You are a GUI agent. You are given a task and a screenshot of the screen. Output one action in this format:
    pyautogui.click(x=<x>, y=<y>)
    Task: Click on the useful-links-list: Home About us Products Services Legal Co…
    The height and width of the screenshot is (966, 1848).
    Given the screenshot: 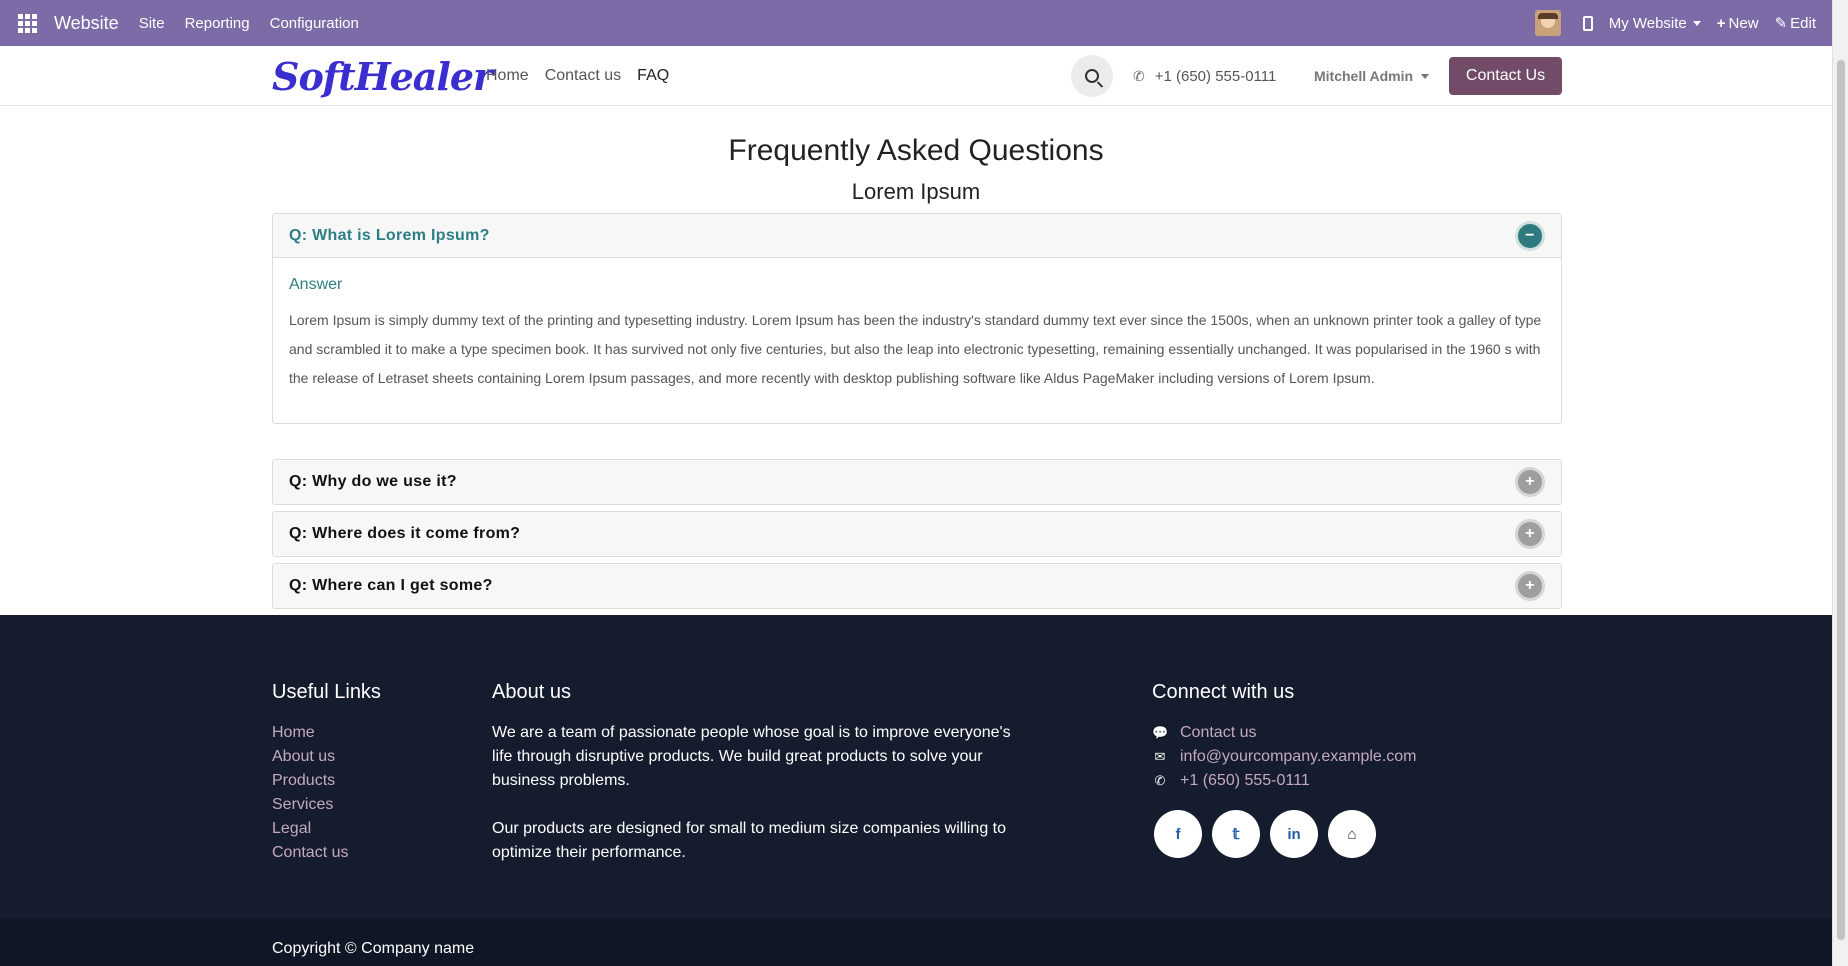 What is the action you would take?
    pyautogui.click(x=310, y=793)
    